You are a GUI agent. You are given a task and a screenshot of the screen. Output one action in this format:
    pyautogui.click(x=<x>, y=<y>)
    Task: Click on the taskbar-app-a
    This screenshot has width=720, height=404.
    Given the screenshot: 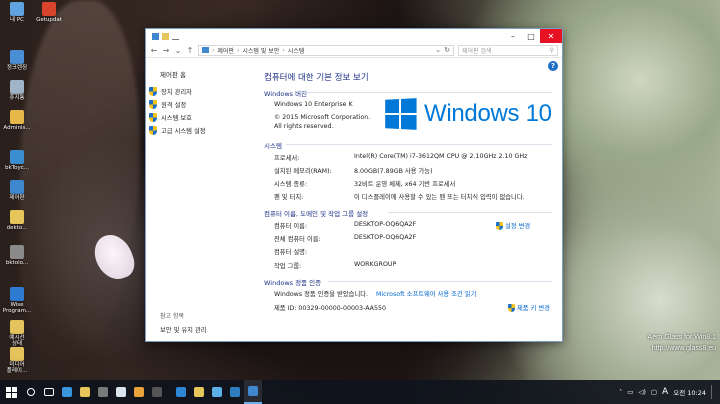 What is the action you would take?
    pyautogui.click(x=121, y=392)
    